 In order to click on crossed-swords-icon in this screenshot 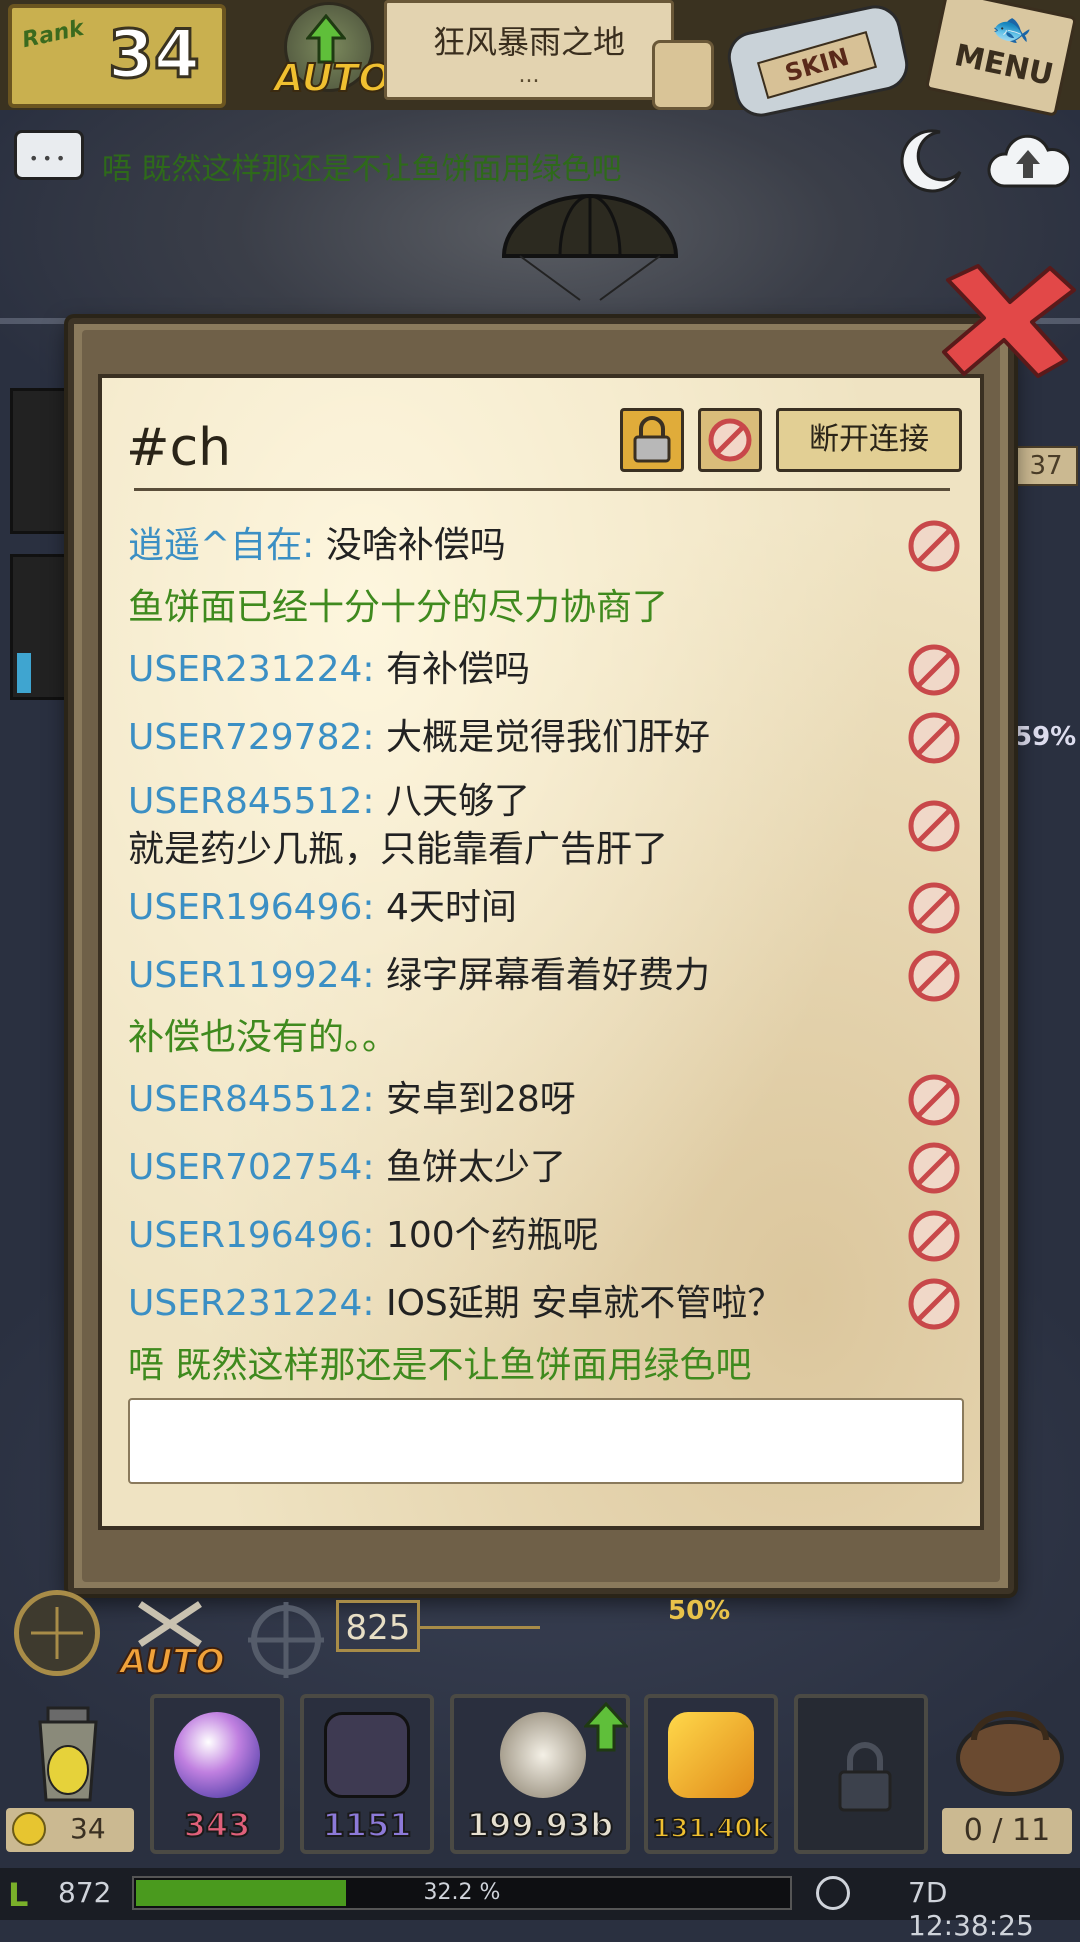, I will do `click(170, 1624)`.